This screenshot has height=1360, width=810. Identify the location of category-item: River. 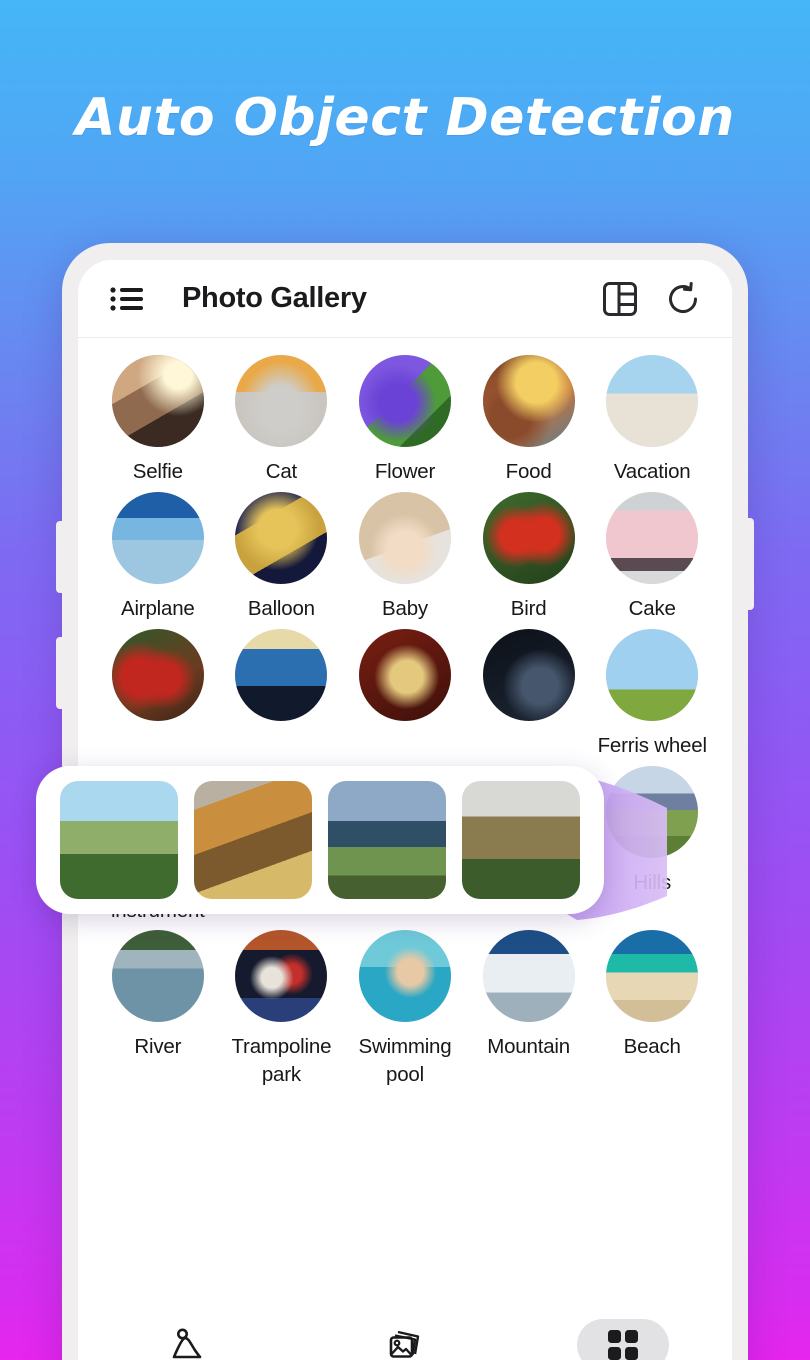
(158, 1009).